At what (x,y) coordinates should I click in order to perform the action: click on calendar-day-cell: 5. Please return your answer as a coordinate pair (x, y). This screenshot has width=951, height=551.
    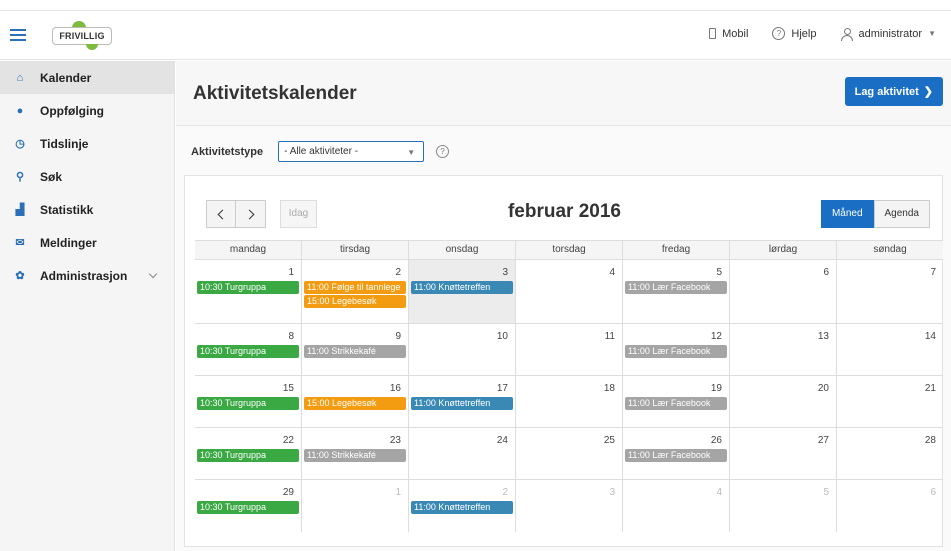
    Looking at the image, I should click on (782, 506).